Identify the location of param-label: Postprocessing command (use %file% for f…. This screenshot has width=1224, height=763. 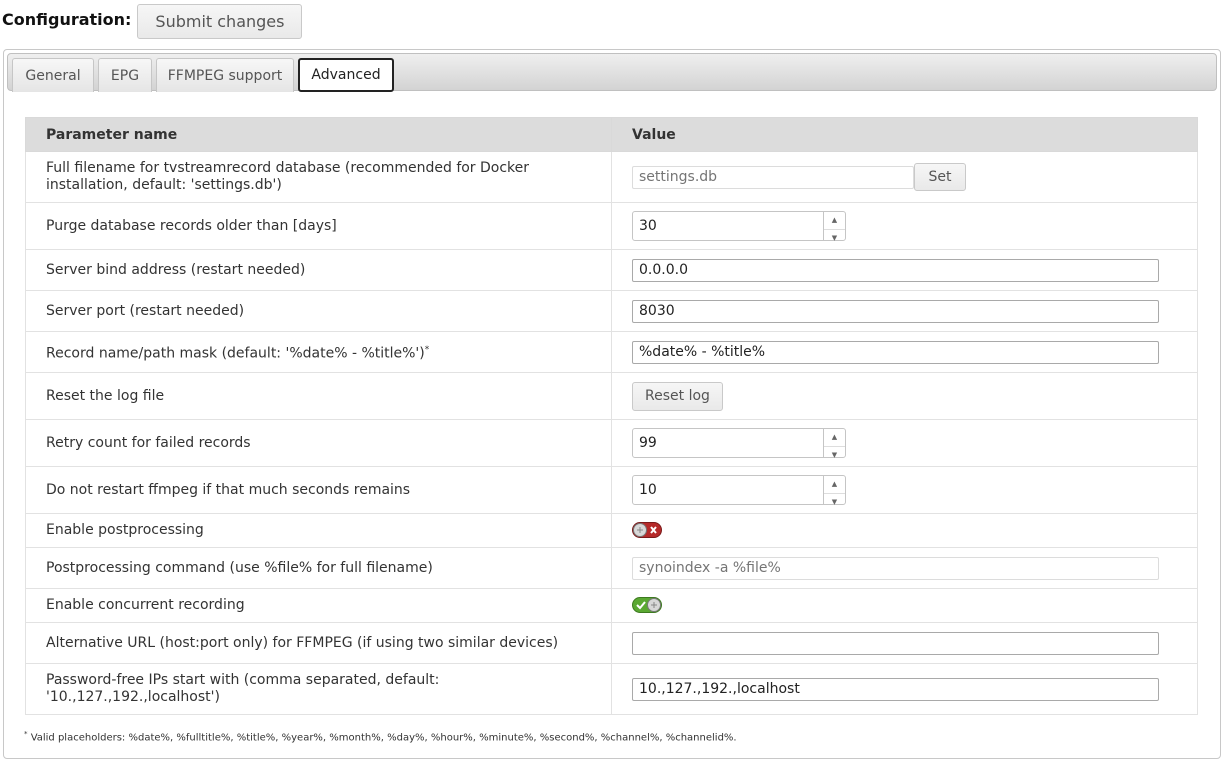
(318, 568).